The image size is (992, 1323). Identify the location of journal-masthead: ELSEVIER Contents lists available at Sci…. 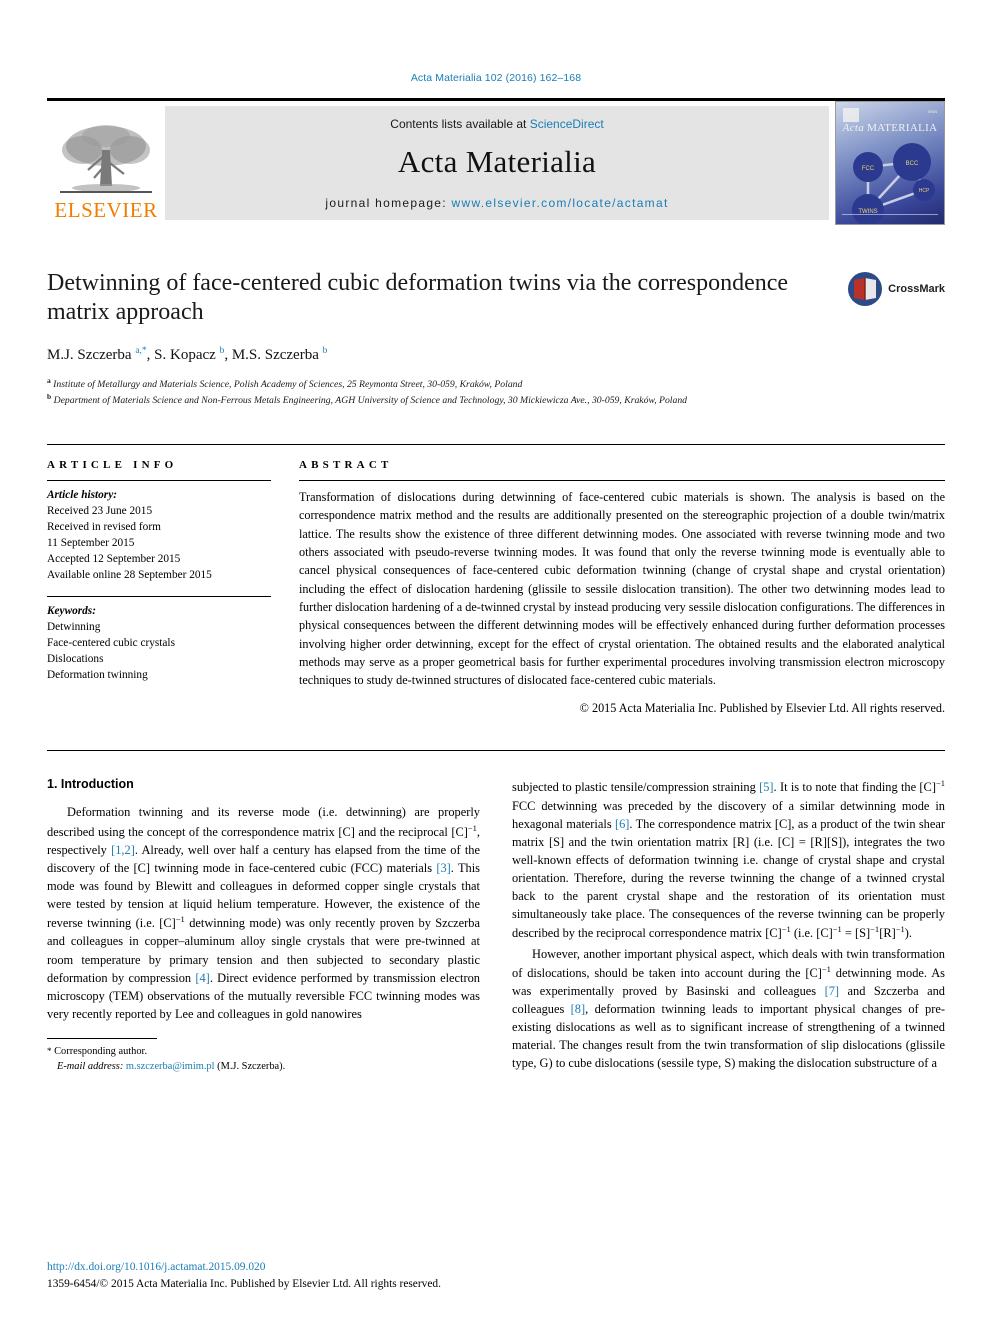
(496, 161).